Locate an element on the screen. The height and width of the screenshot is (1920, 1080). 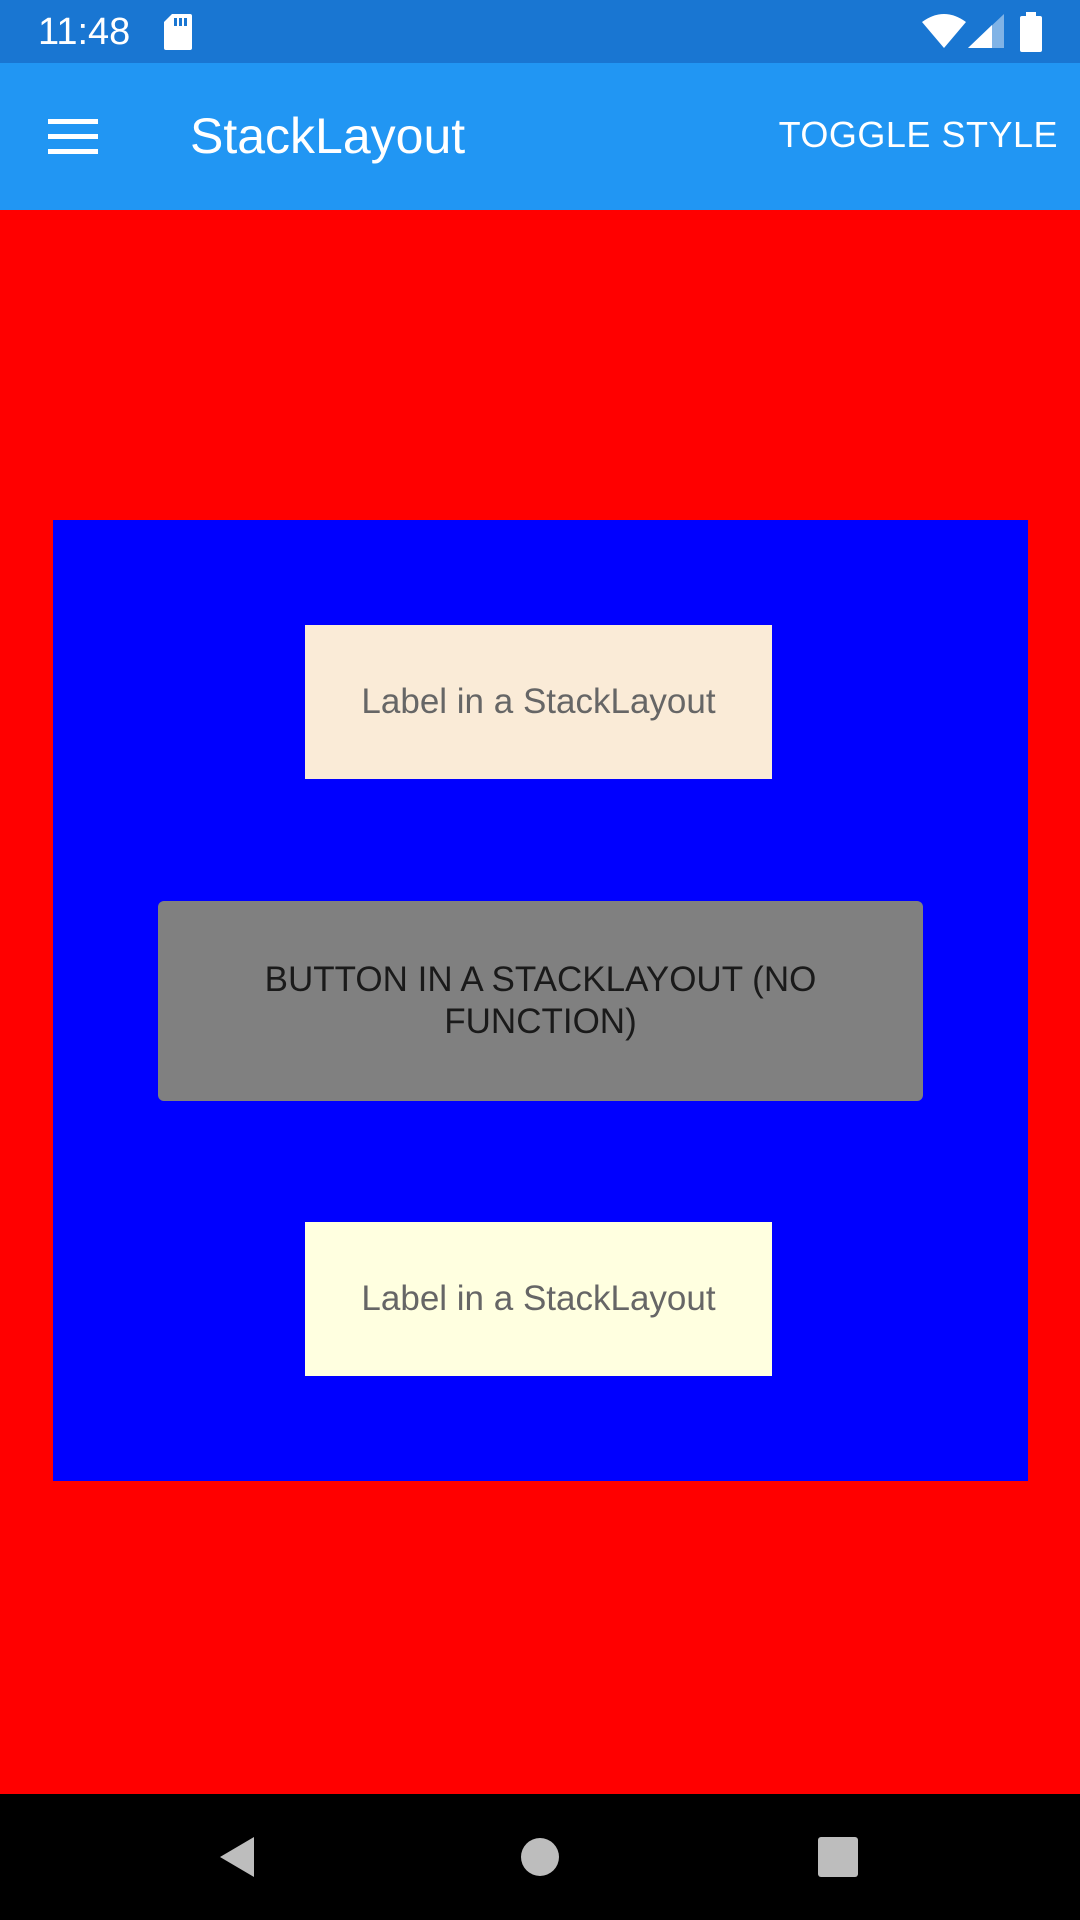
hamburger-menu-icon is located at coordinates (73, 136).